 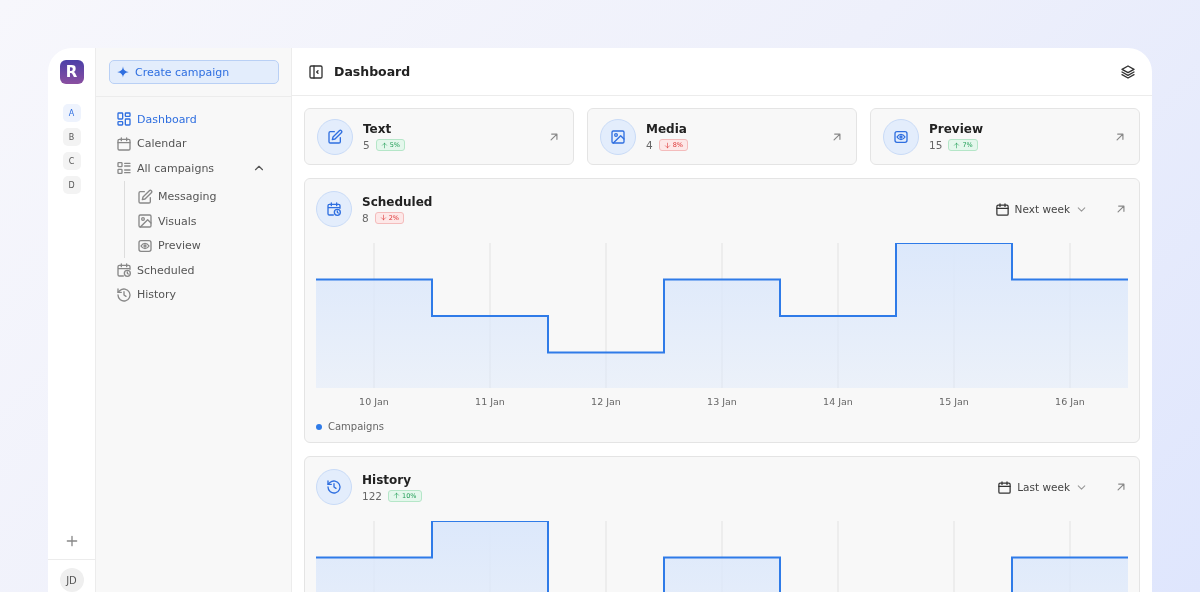 What do you see at coordinates (490, 401) in the screenshot?
I see `axis-label: 11 Jan` at bounding box center [490, 401].